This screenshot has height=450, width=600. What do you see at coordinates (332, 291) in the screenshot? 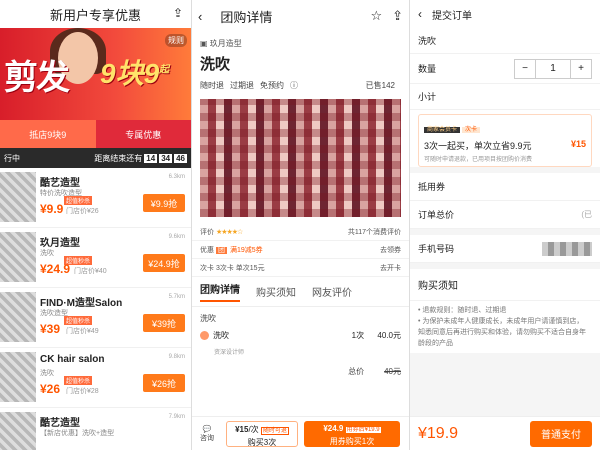
I see `tab-reviews: 网友评价` at bounding box center [332, 291].